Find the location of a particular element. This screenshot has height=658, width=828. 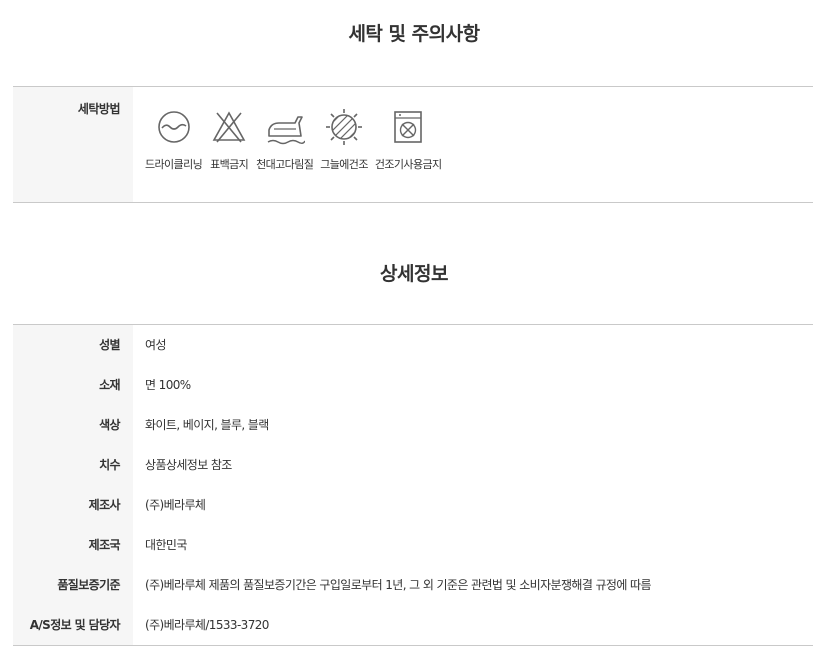

care-item-label: 드라이클리닝 is located at coordinates (174, 164).